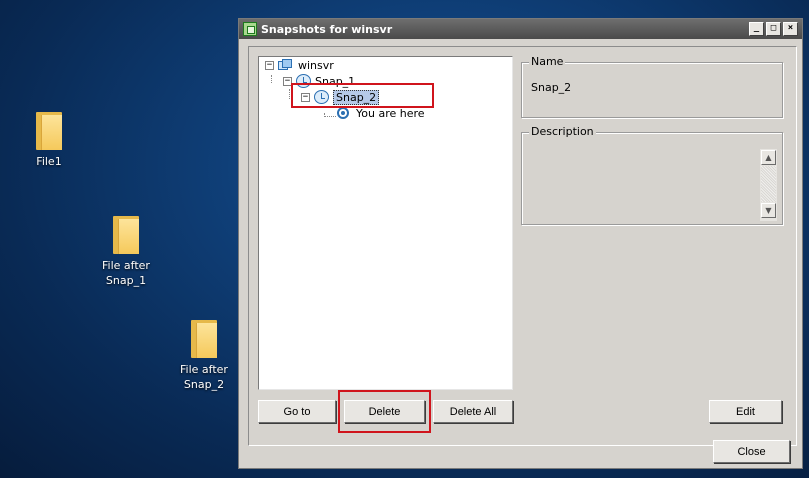  What do you see at coordinates (126, 265) in the screenshot?
I see `desktop-file-after-snap1-label-1: File after` at bounding box center [126, 265].